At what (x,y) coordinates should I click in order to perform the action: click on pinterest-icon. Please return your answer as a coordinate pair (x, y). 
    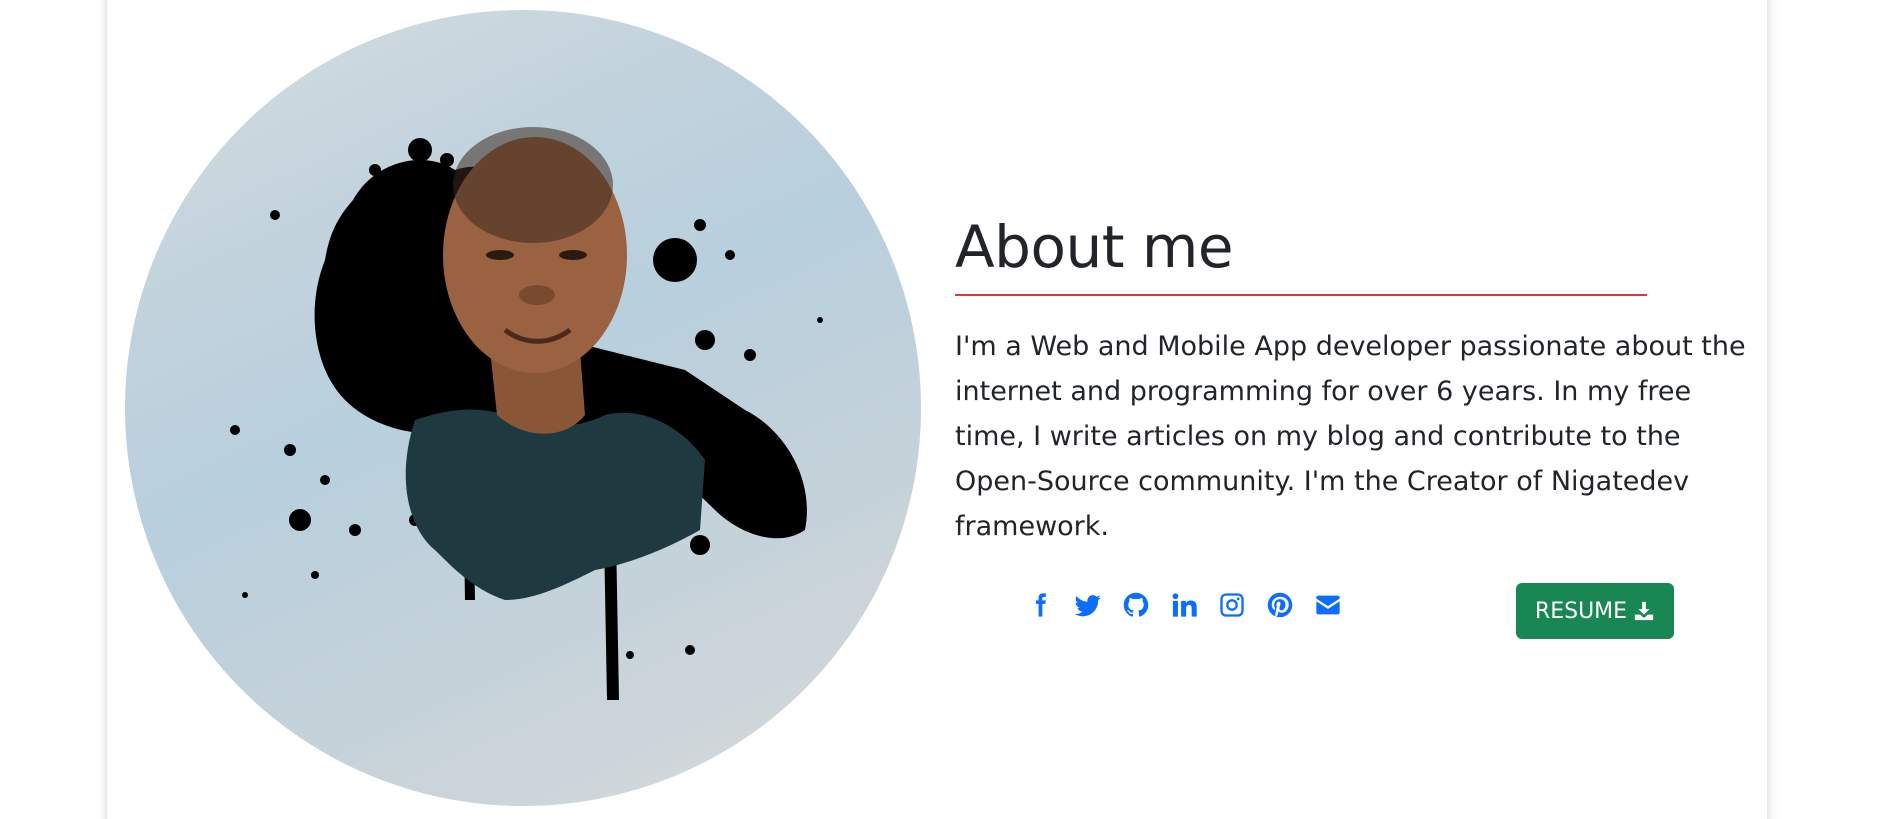
    Looking at the image, I should click on (1280, 605).